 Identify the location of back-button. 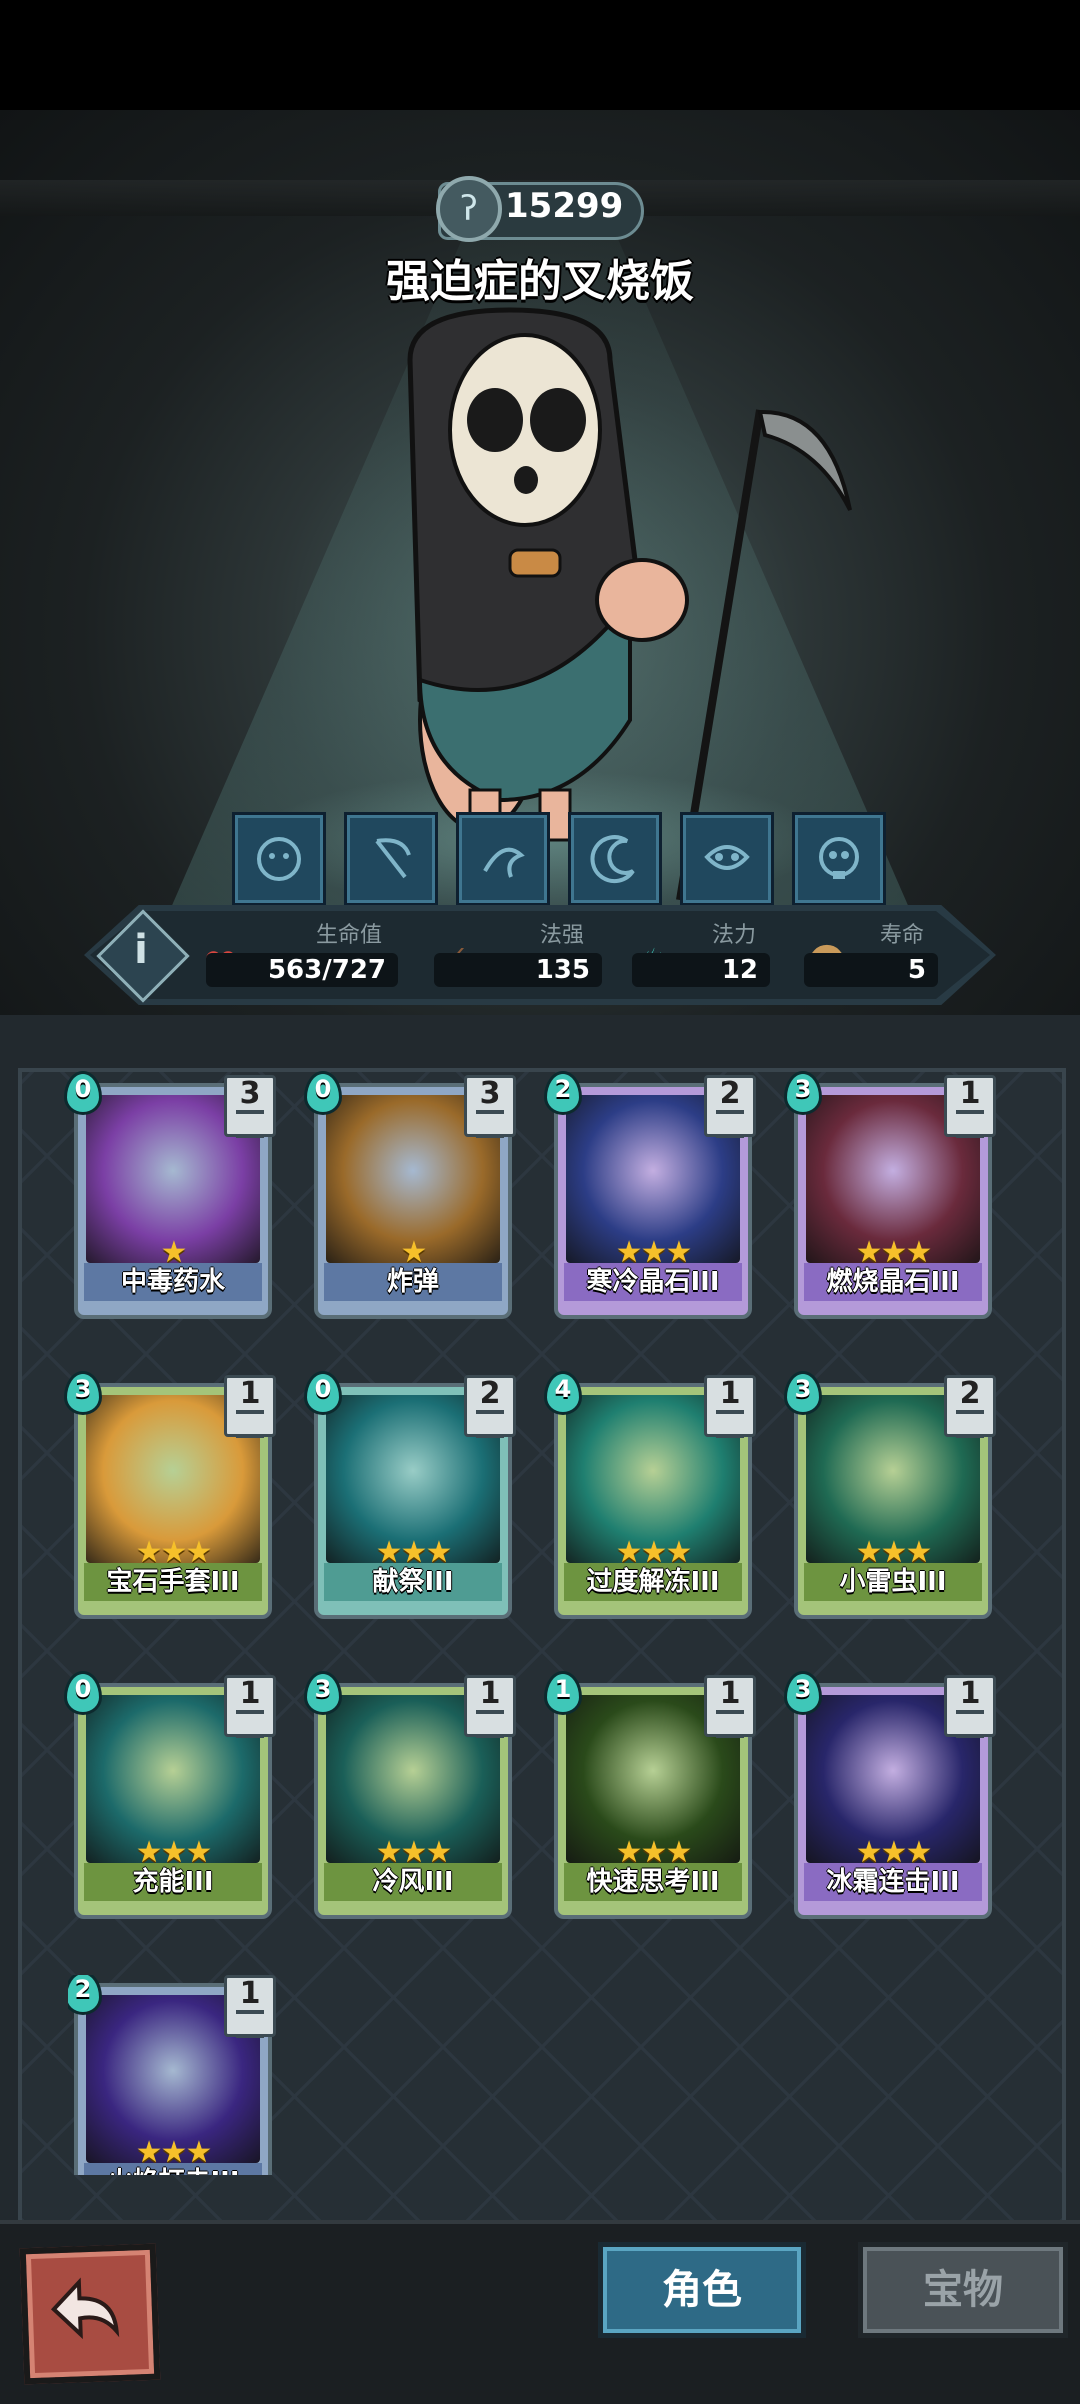
(90, 2314).